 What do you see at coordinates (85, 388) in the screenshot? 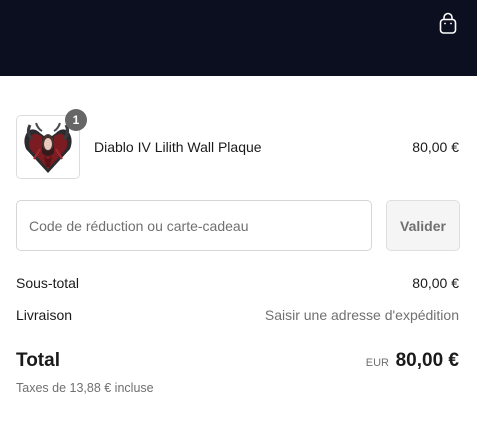
I see `taxes-note: Taxes de 13,88 € incluse` at bounding box center [85, 388].